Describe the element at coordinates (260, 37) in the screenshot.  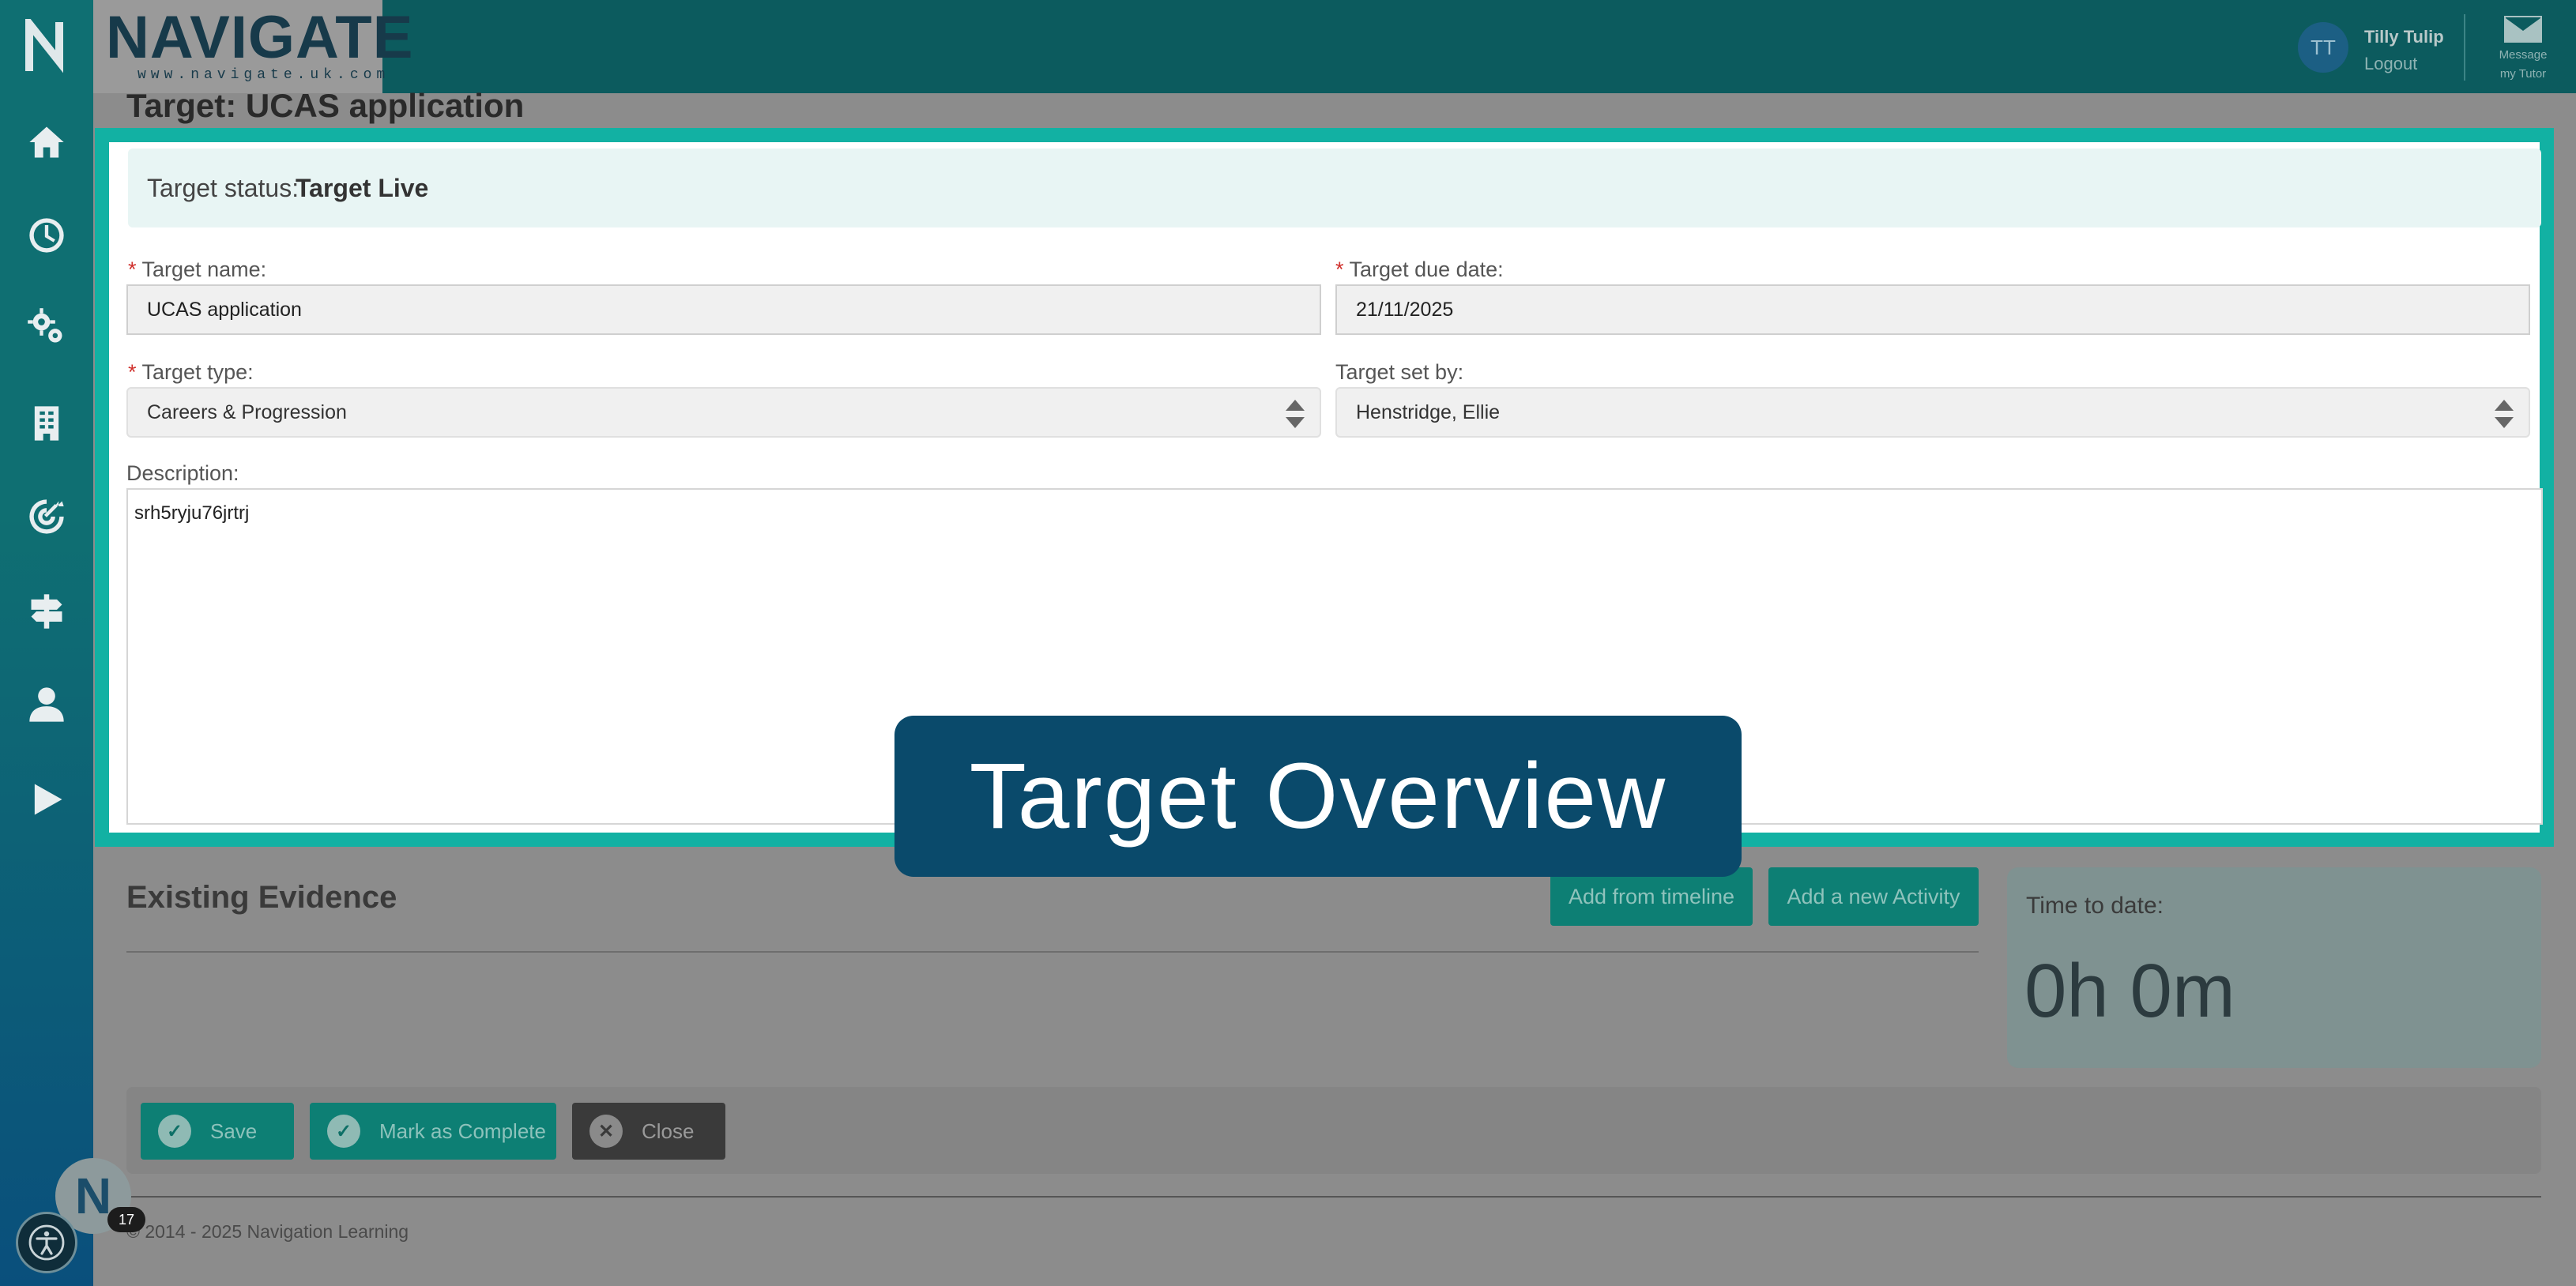
I see `brand-name: NAVIGATE` at that location.